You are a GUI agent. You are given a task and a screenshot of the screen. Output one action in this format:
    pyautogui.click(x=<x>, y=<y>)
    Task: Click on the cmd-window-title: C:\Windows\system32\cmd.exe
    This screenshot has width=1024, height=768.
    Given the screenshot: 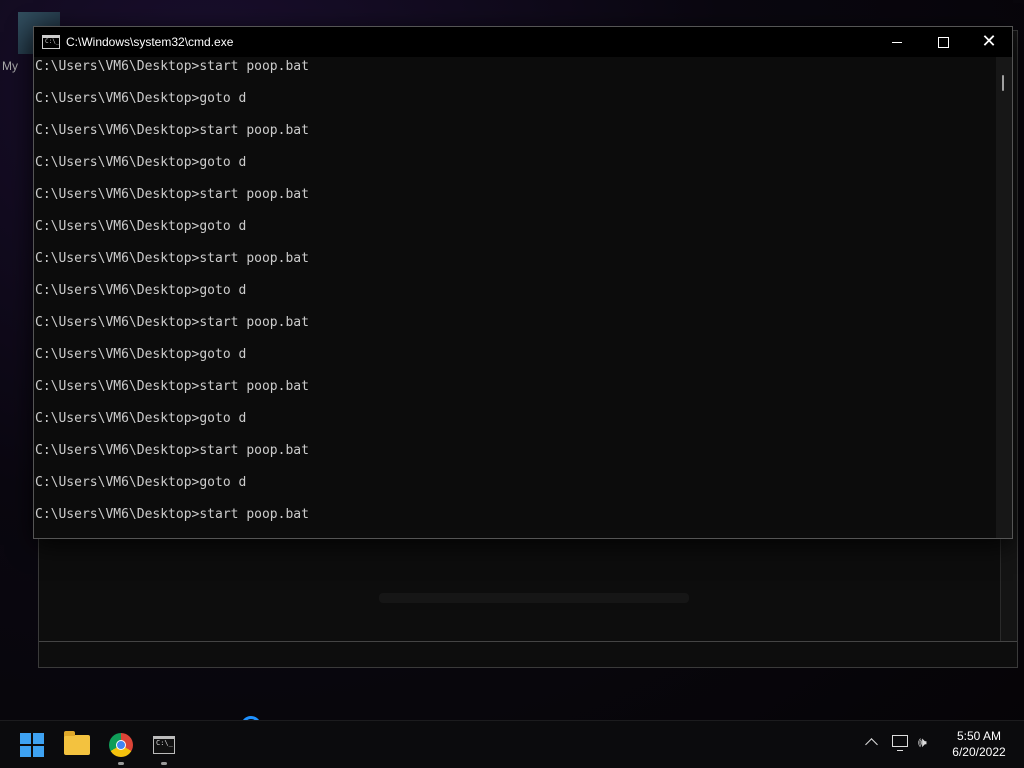 What is the action you would take?
    pyautogui.click(x=150, y=42)
    